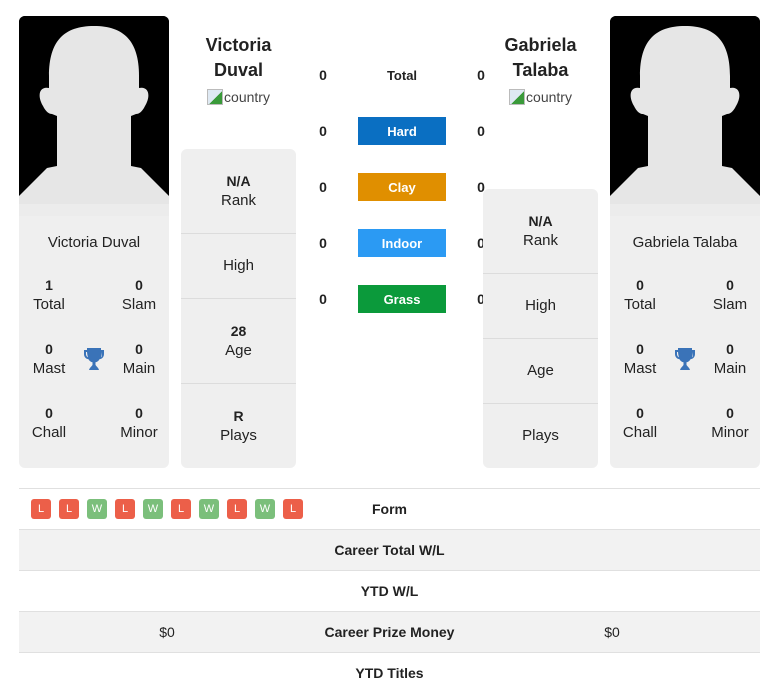 This screenshot has height=699, width=779. I want to click on player2-titles-mast: 0 Mast, so click(640, 359).